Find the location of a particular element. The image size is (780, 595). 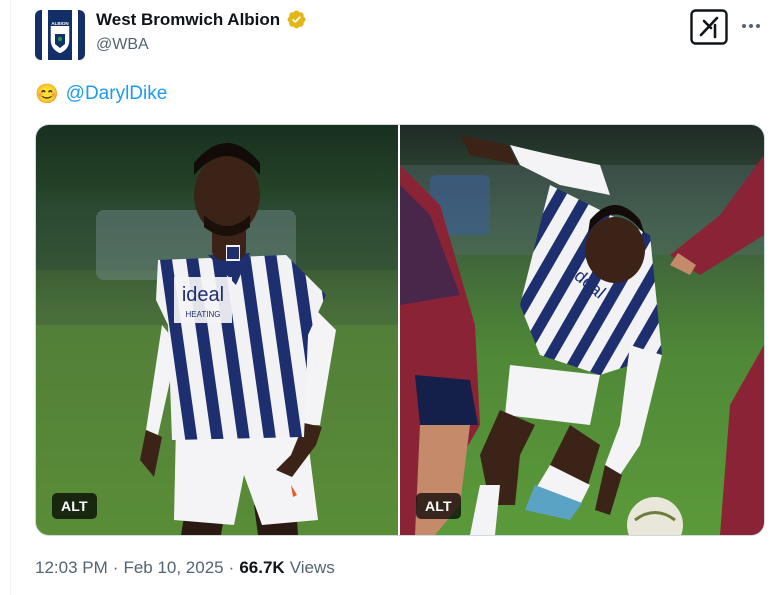

more-dots-icon is located at coordinates (751, 26).